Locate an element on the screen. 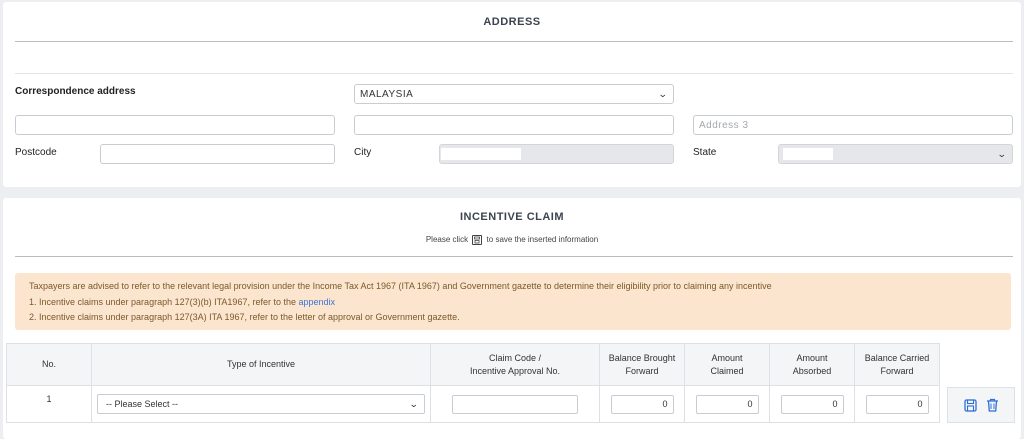  col-header-type: Type of Incentive is located at coordinates (261, 364).